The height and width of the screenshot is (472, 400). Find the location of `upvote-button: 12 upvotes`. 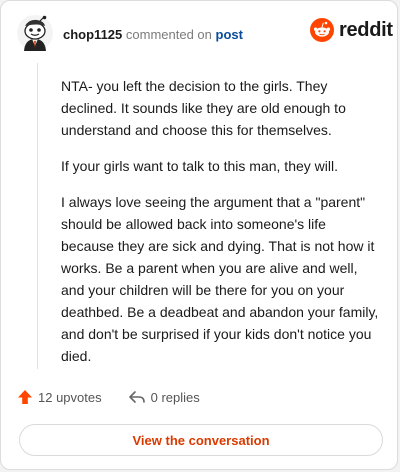

upvote-button: 12 upvotes is located at coordinates (59, 397).